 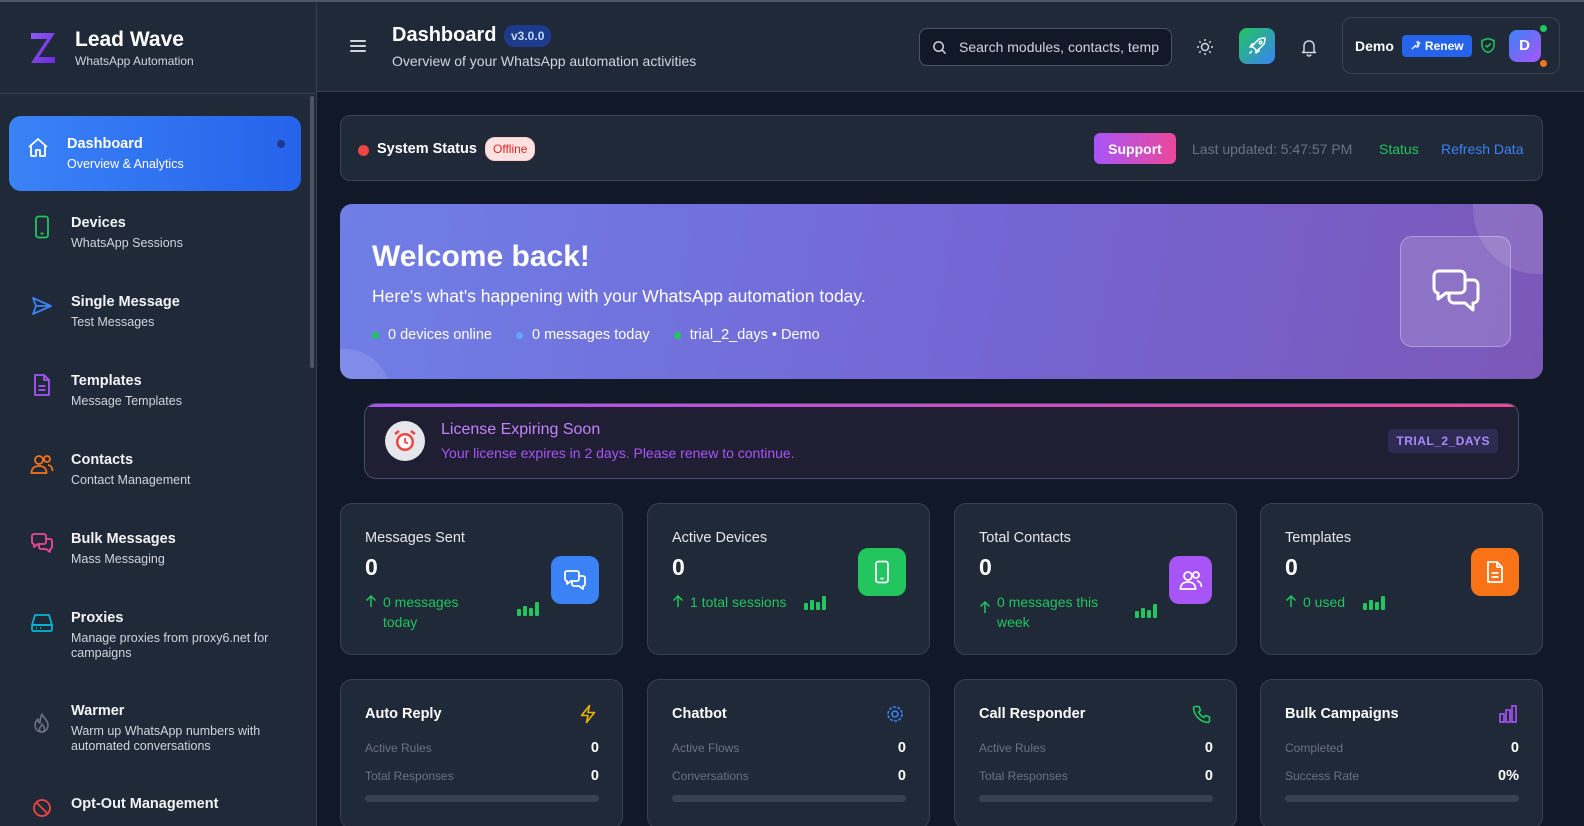 What do you see at coordinates (1048, 612) in the screenshot?
I see `stat-trend-text: 0 messages this week` at bounding box center [1048, 612].